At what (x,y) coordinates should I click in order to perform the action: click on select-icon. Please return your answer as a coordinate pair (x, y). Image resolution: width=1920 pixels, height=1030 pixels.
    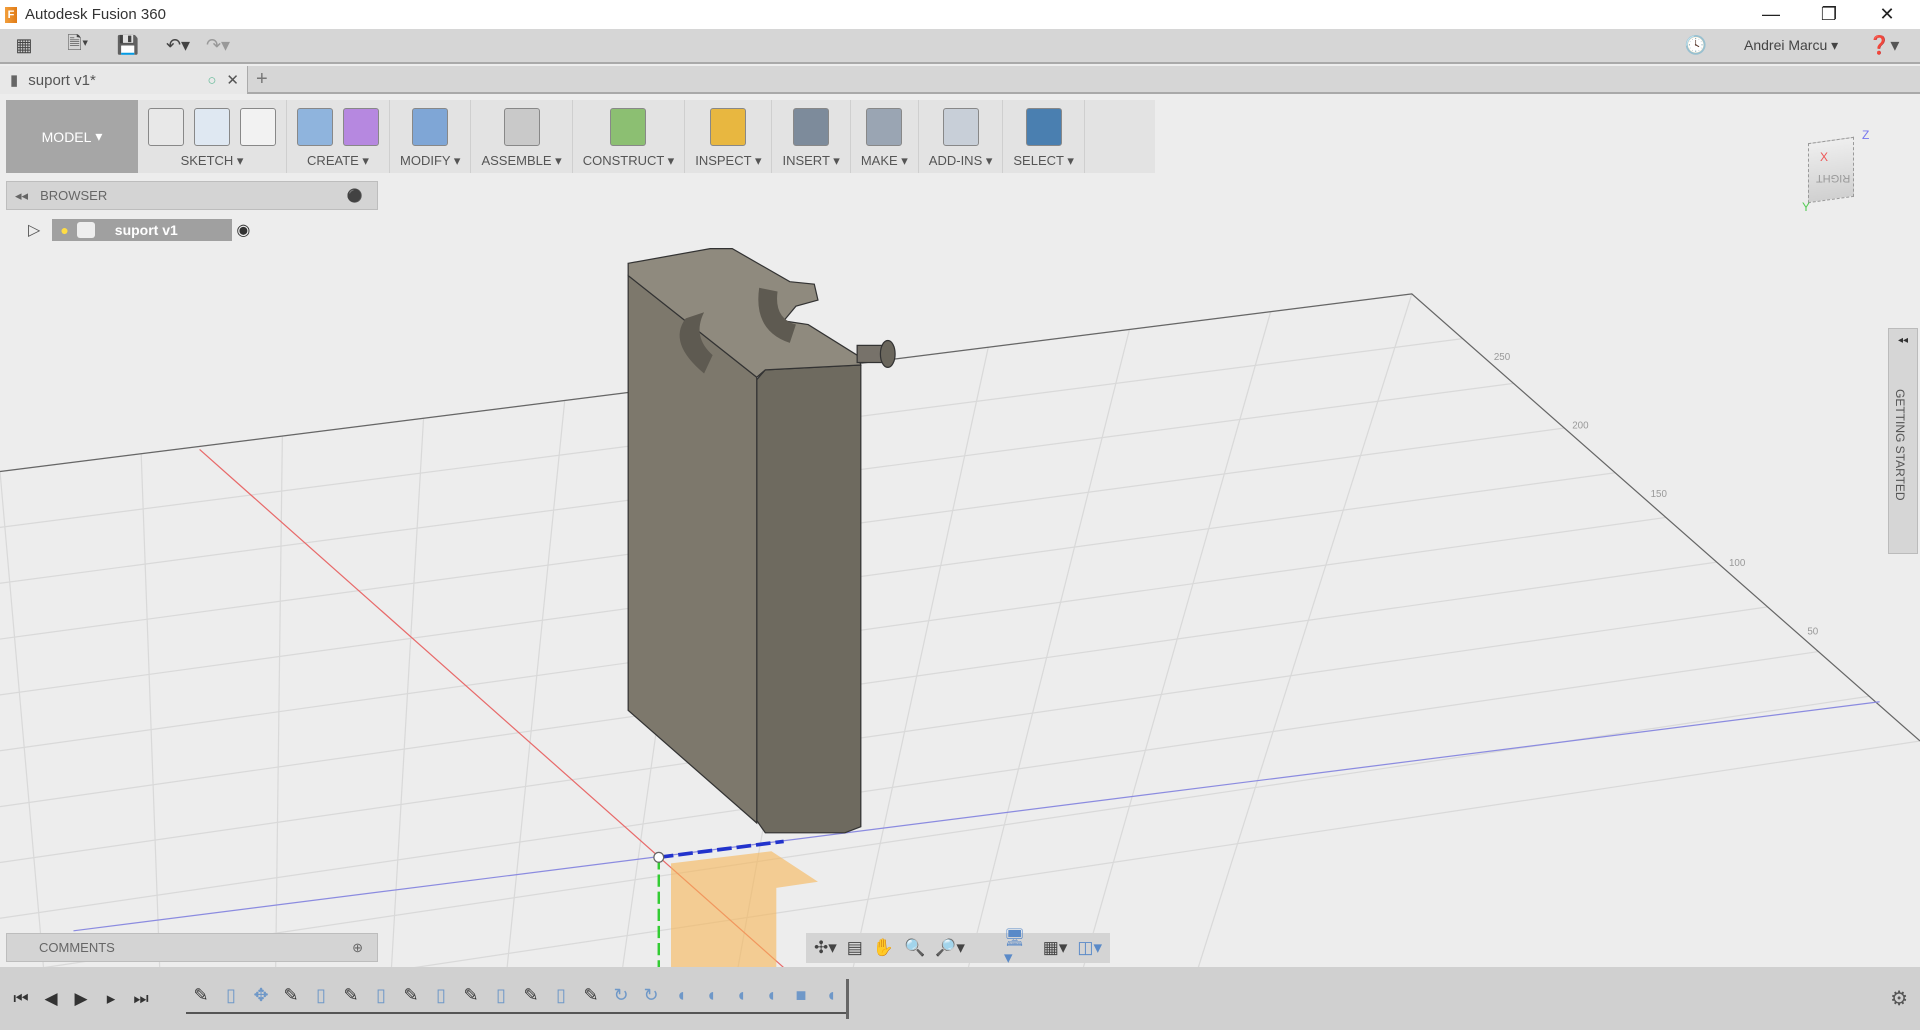
    Looking at the image, I should click on (1043, 127).